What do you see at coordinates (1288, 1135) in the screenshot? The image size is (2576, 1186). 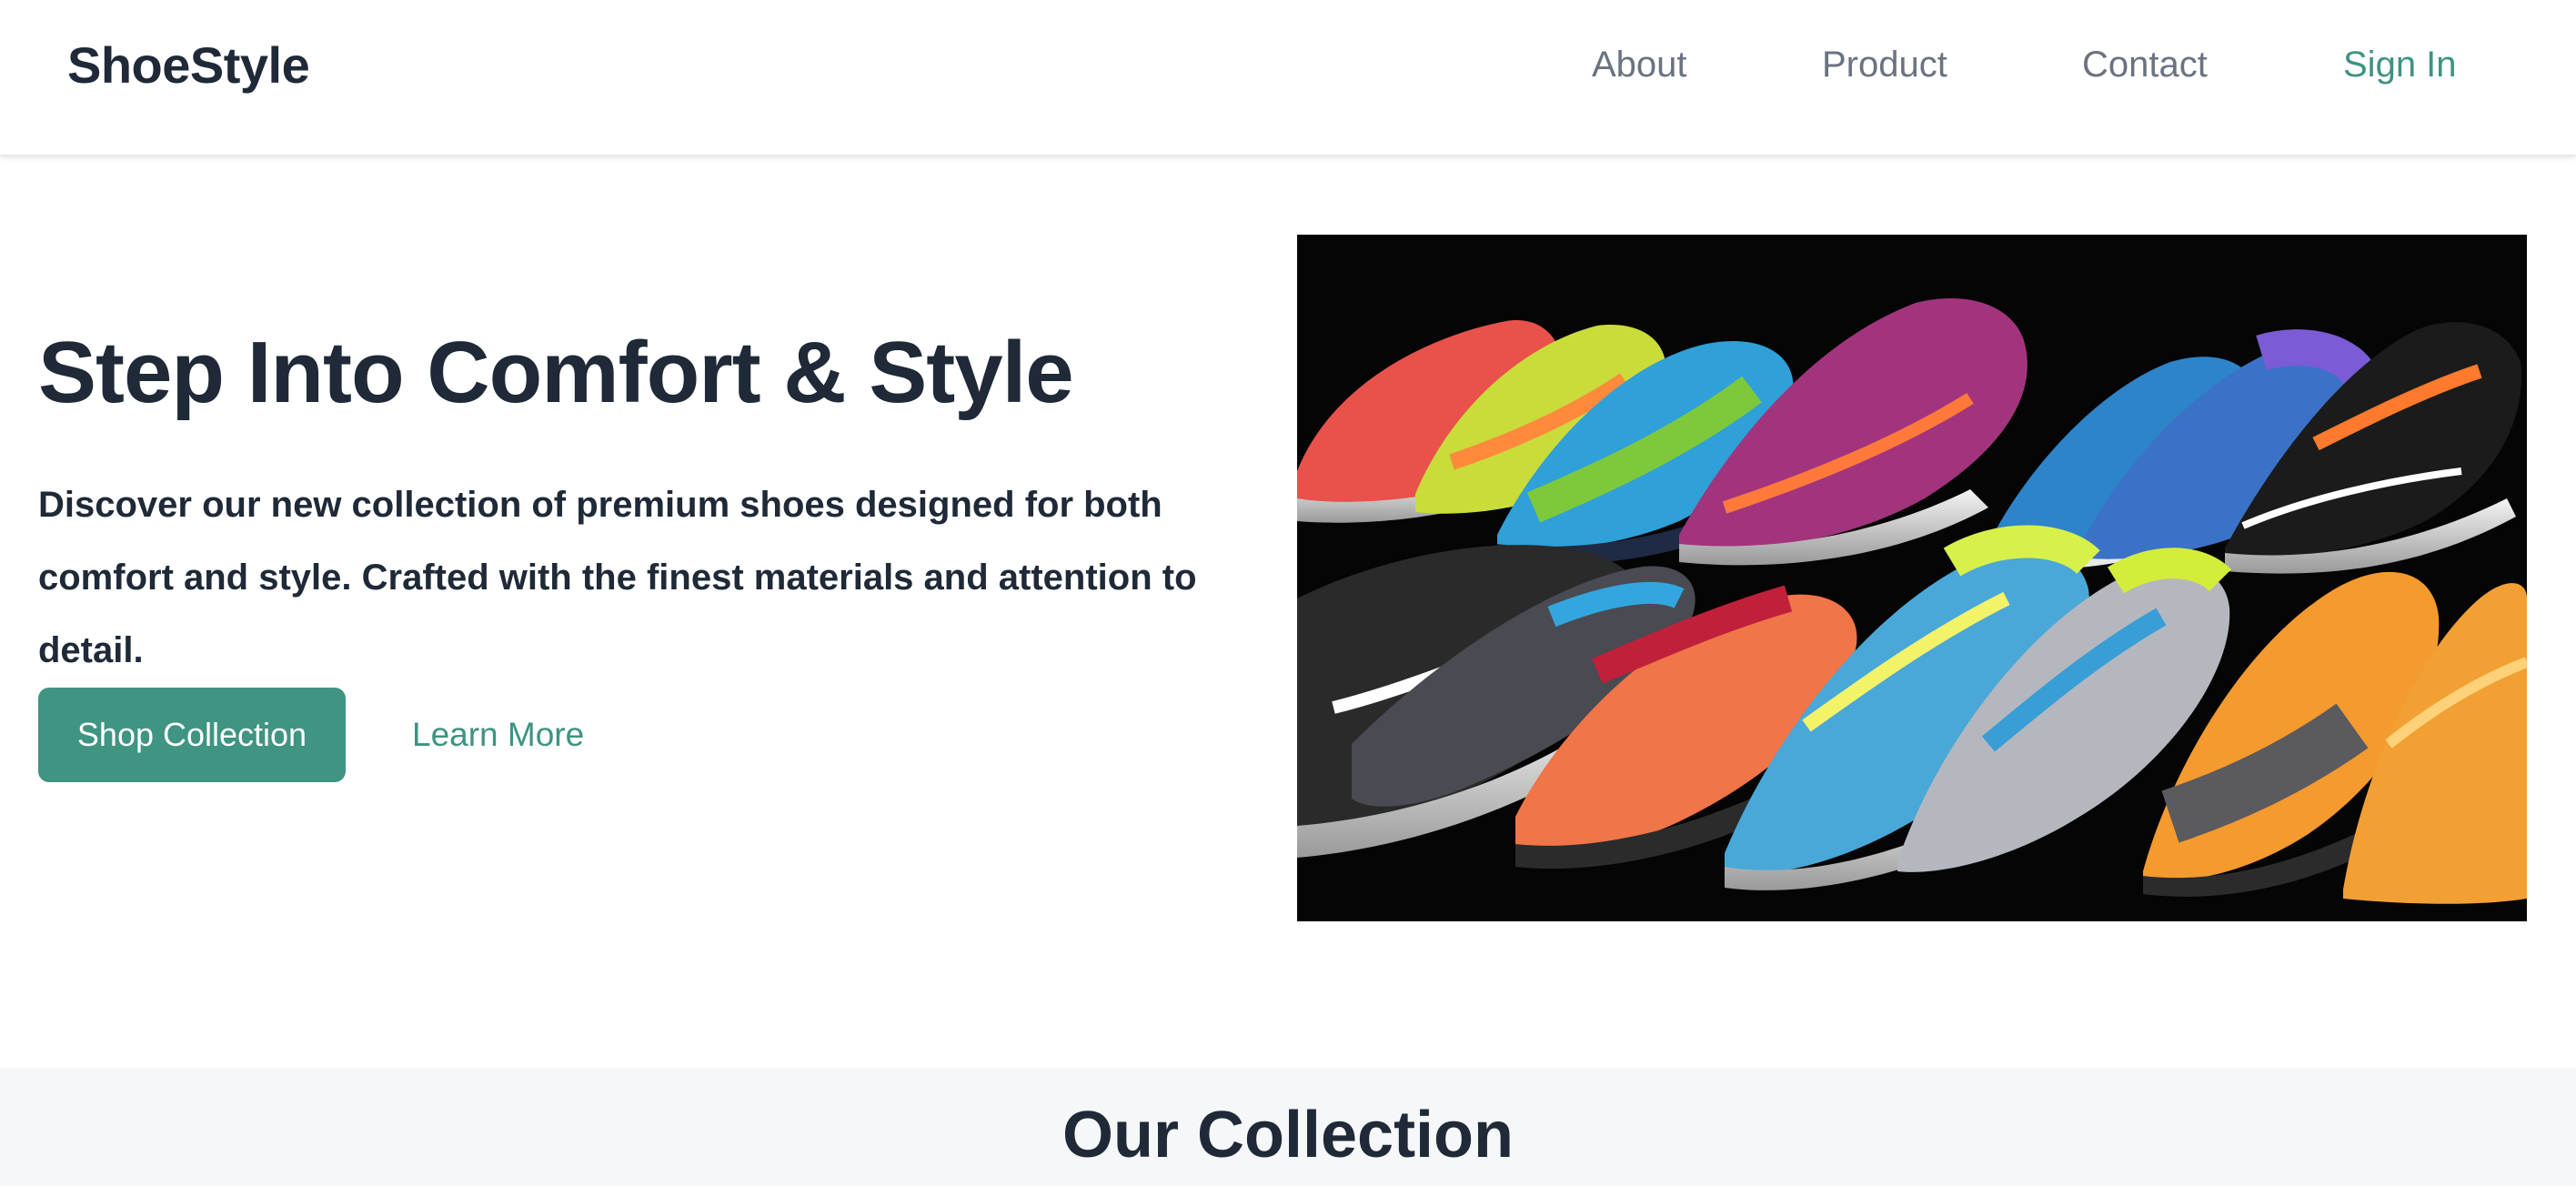 I see `collection-title: Our Collection` at bounding box center [1288, 1135].